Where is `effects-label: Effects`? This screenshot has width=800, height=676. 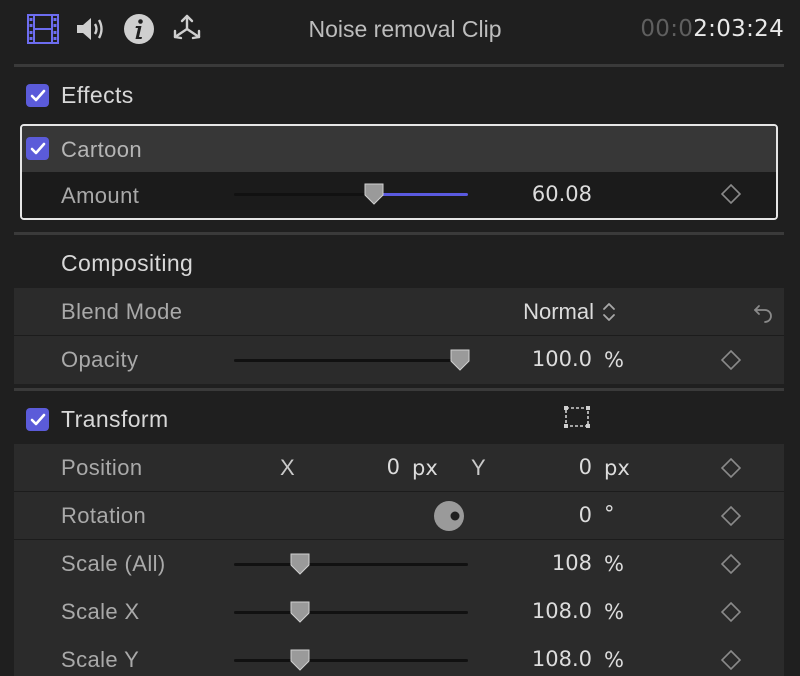 effects-label: Effects is located at coordinates (97, 95).